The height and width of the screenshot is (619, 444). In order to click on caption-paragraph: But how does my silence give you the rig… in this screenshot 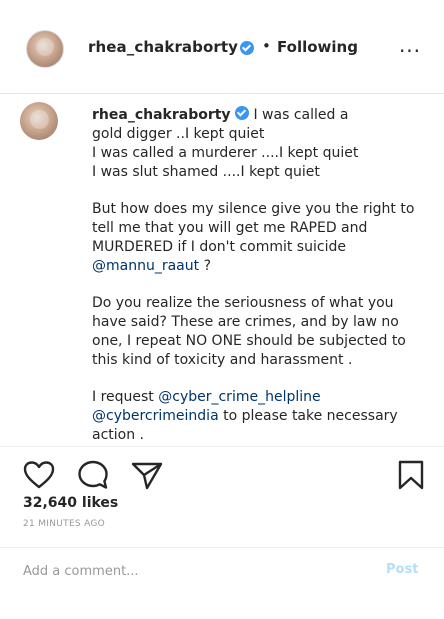, I will do `click(253, 228)`.